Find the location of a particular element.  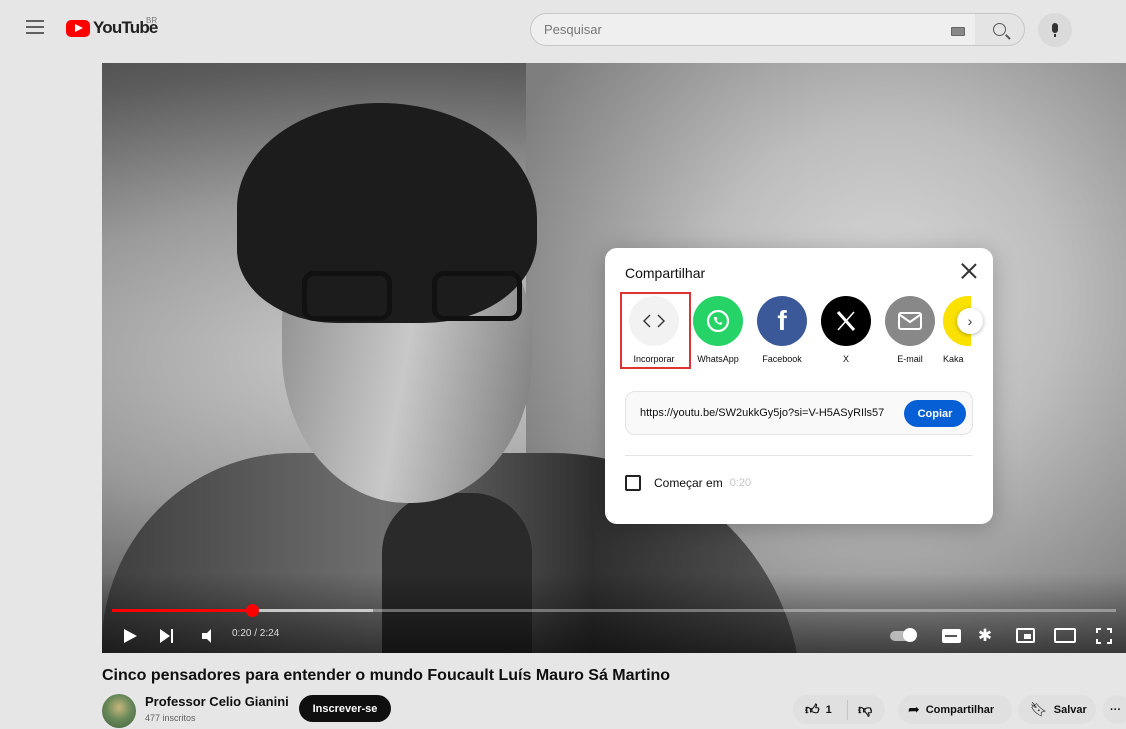

search-box is located at coordinates (755, 29).